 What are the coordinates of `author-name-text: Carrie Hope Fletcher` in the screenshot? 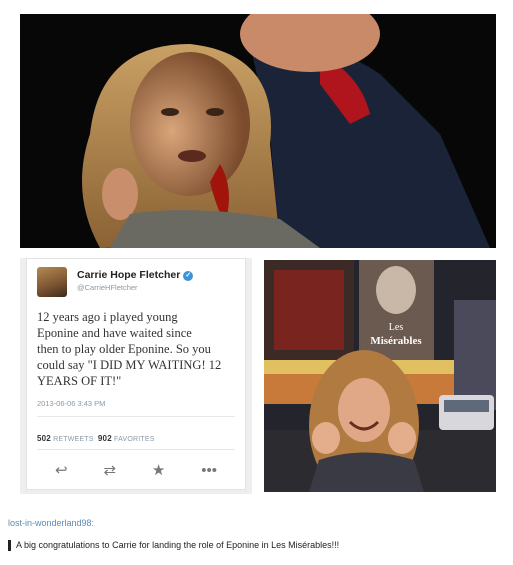 It's located at (129, 275).